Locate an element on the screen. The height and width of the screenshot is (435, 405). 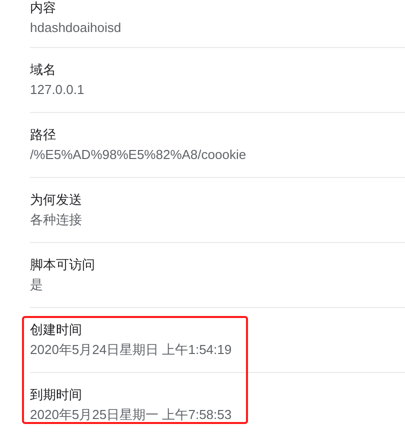
field-label: 脚本可访问 is located at coordinates (62, 265).